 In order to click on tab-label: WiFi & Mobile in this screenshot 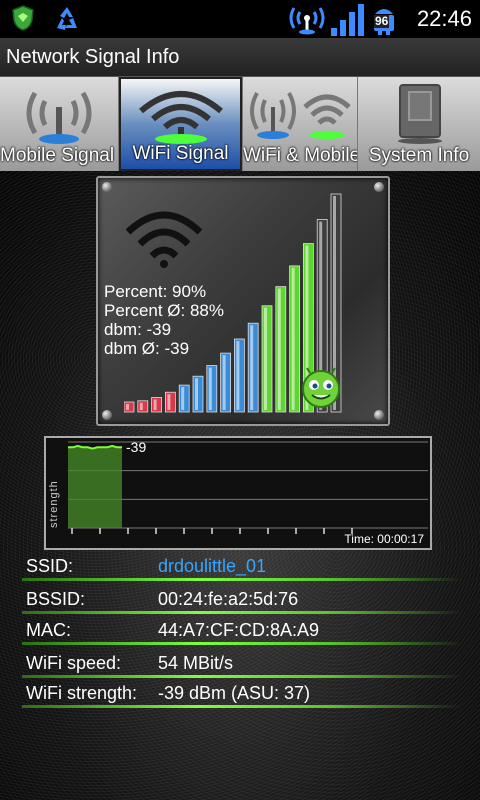, I will do `click(300, 155)`.